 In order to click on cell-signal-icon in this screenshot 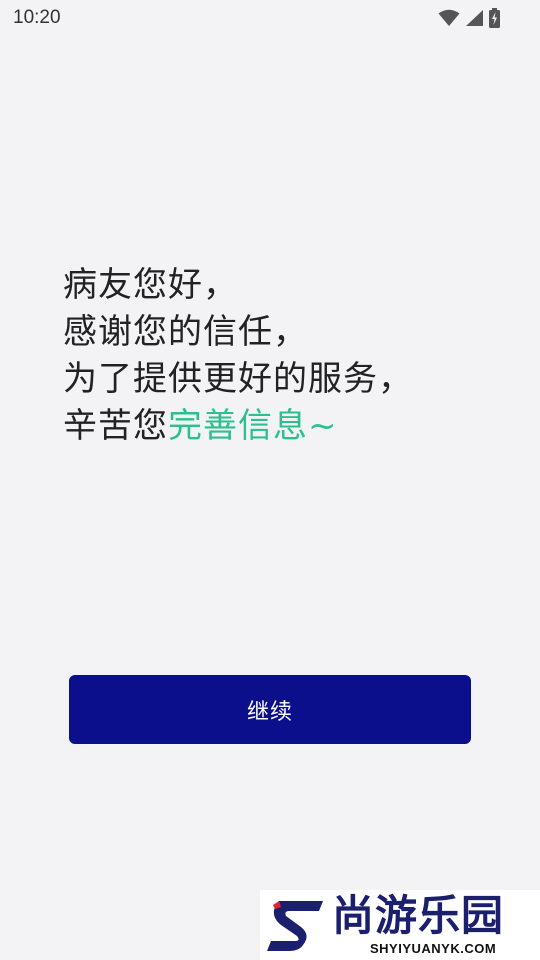, I will do `click(474, 18)`.